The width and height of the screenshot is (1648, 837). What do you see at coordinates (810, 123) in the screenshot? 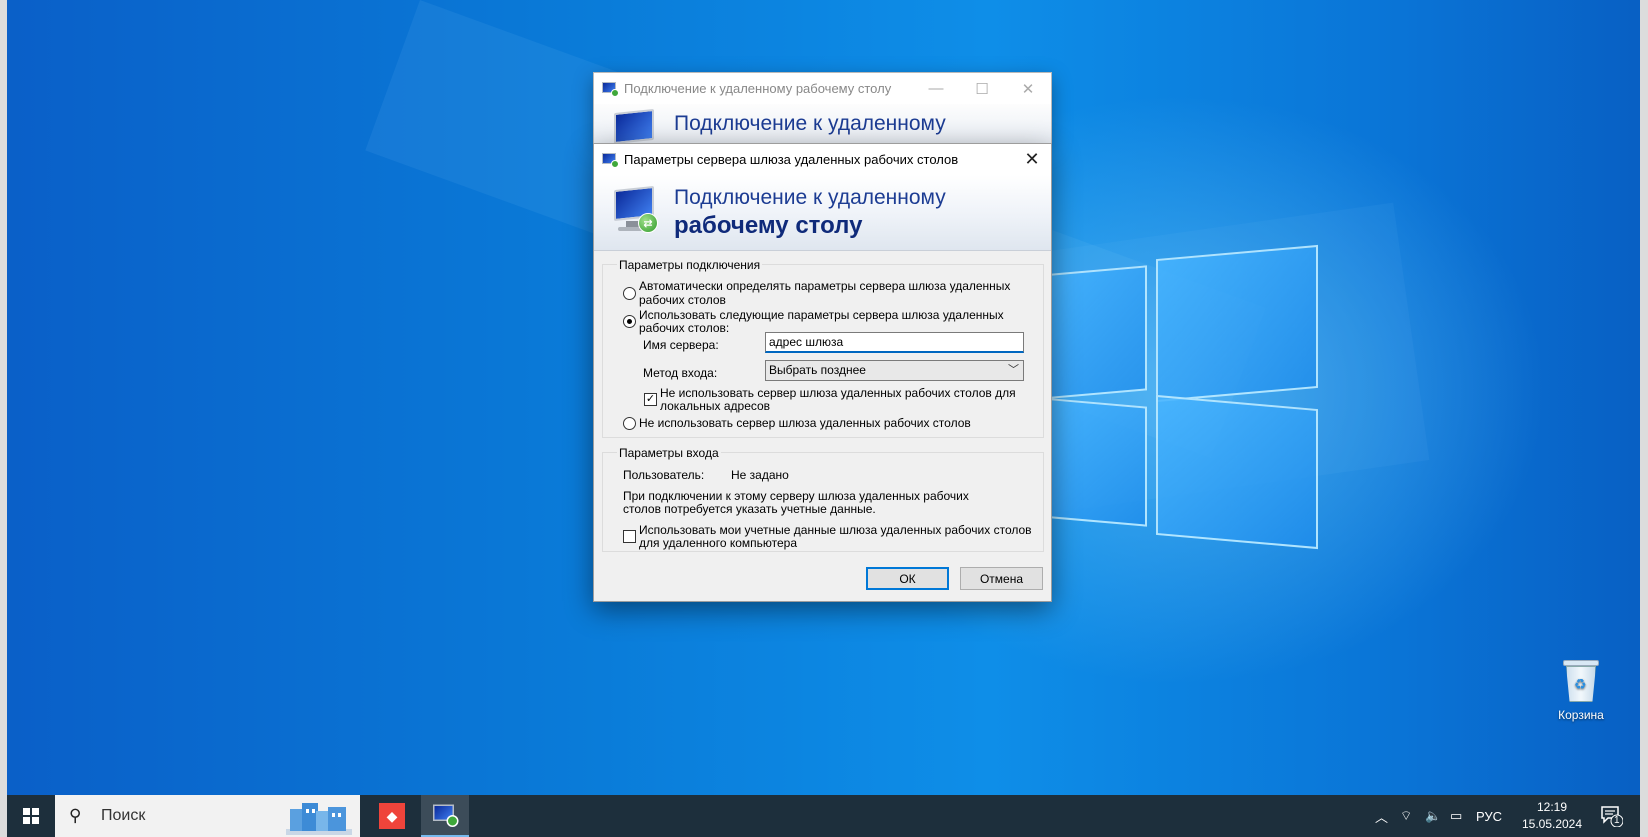
I see `rdp-main-banner-text: Подключение к удаленному` at bounding box center [810, 123].